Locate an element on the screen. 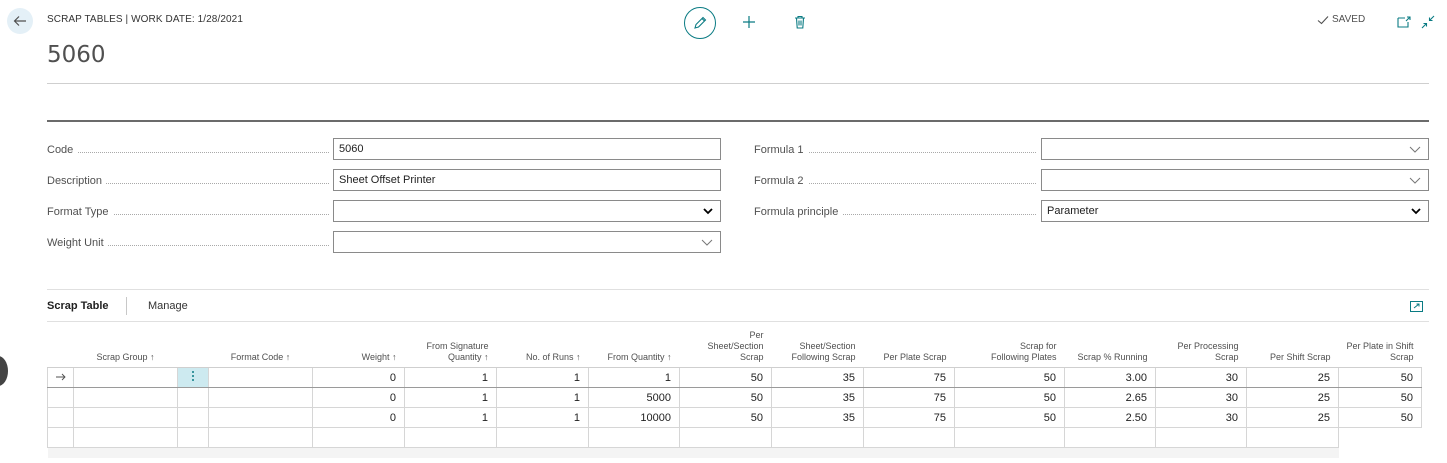 This screenshot has height=463, width=1447. table-row-empty is located at coordinates (734, 437).